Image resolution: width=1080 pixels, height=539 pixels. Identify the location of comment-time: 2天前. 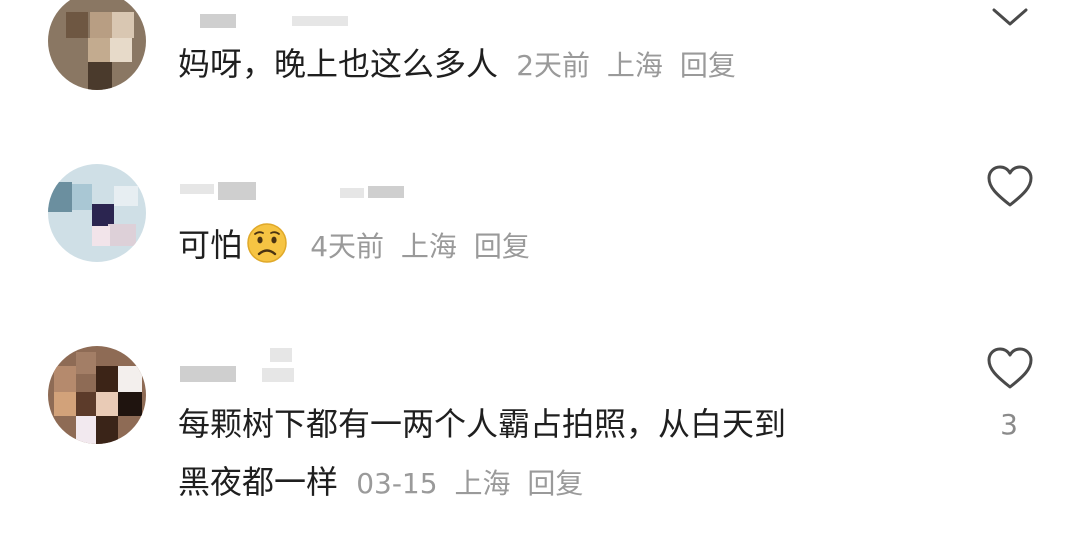
(553, 65).